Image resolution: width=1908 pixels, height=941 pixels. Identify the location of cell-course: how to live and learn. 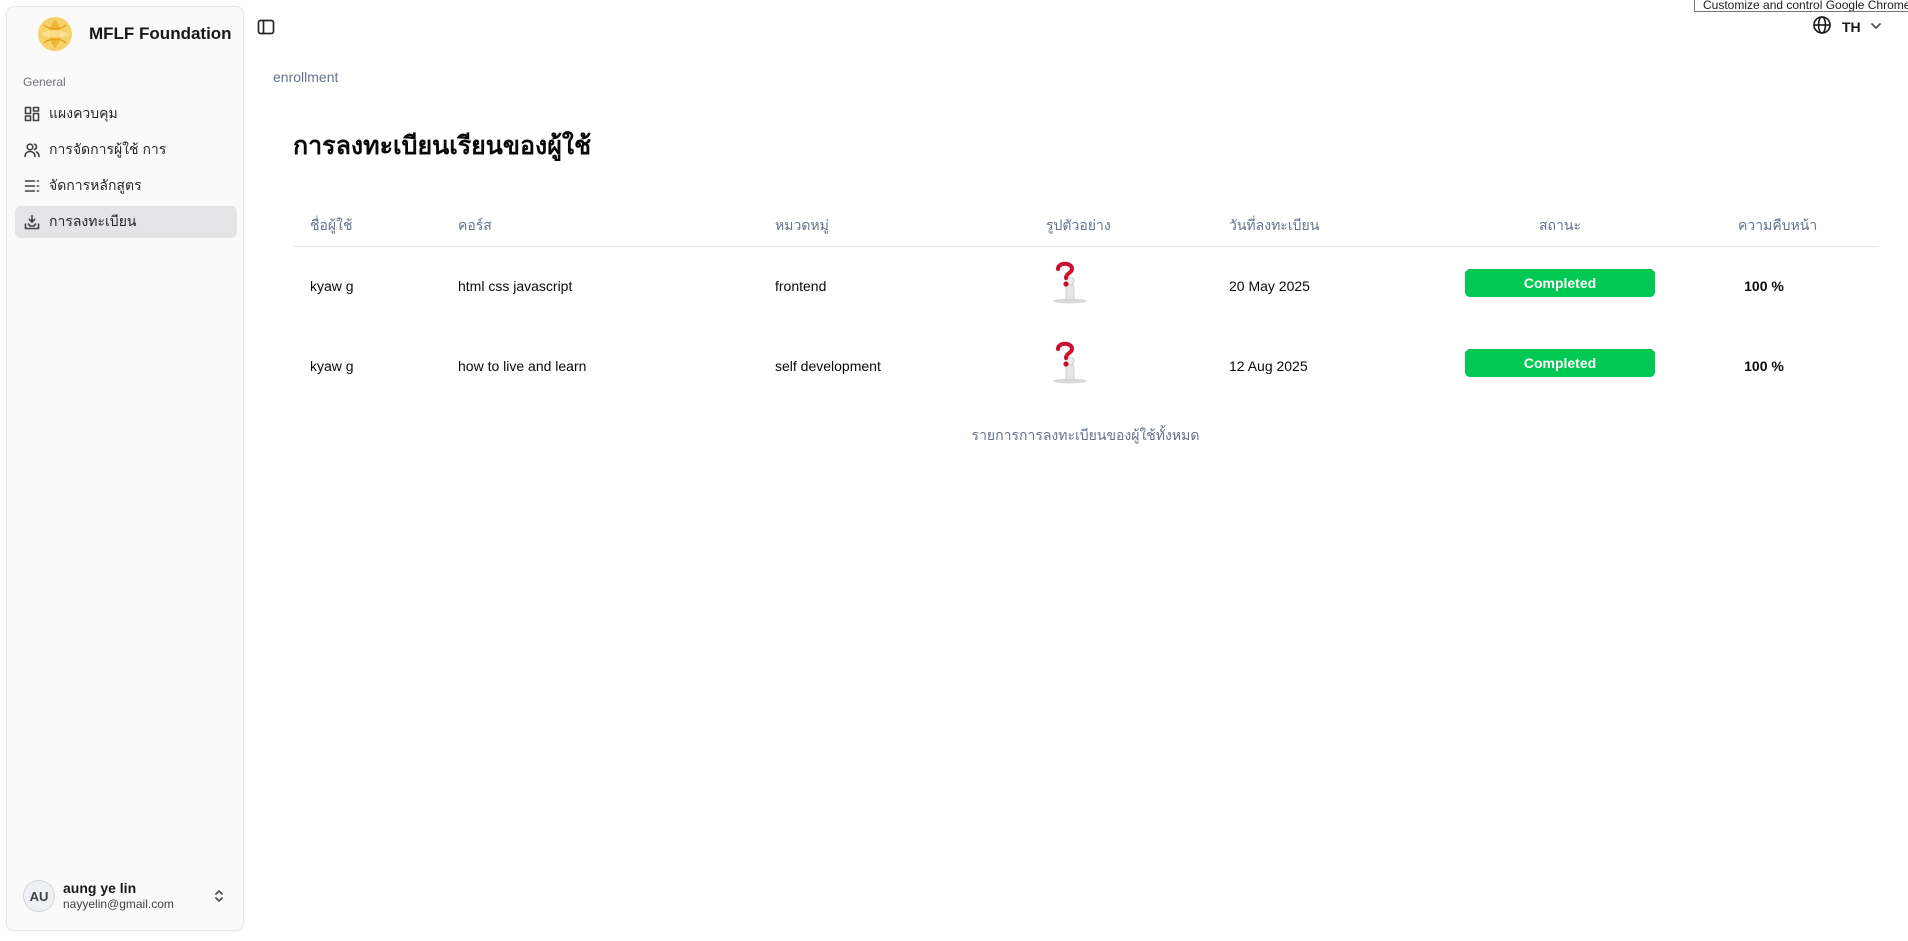
(522, 366).